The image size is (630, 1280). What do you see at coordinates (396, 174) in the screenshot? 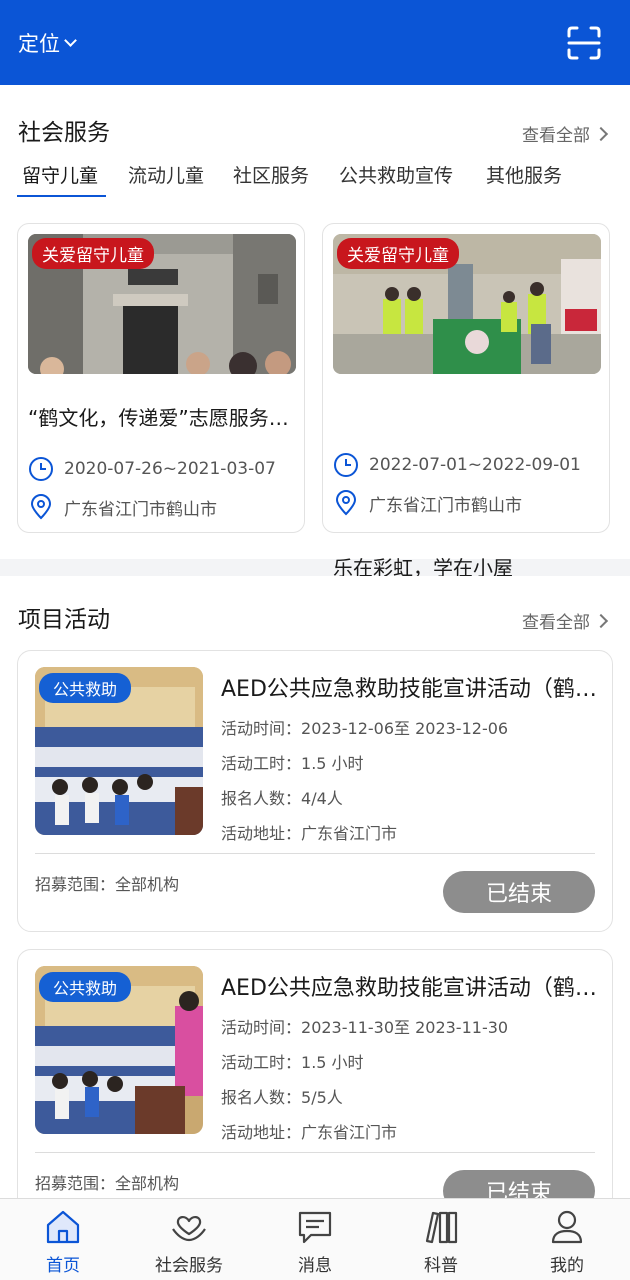
I see `tab-public-aid-promotion: 公共救助宣传` at bounding box center [396, 174].